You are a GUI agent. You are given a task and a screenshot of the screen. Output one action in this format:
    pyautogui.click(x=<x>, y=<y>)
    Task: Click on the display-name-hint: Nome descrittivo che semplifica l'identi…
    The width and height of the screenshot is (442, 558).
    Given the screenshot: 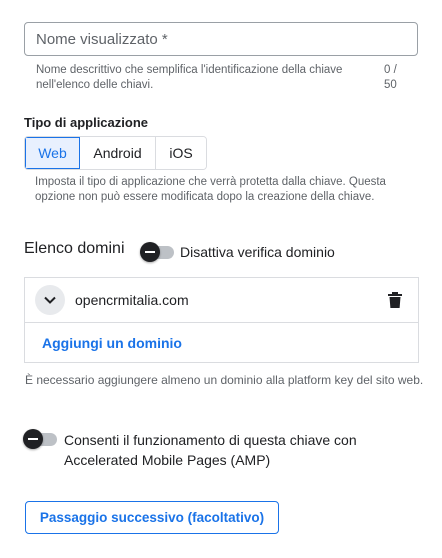 What is the action you would take?
    pyautogui.click(x=189, y=77)
    